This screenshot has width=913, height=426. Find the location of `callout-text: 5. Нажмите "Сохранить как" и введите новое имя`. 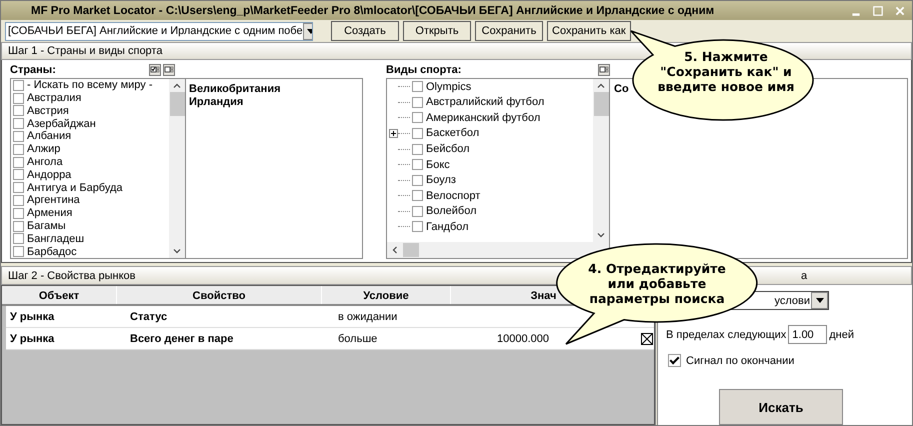

callout-text: 5. Нажмите "Сохранить как" и введите новое имя is located at coordinates (726, 71).